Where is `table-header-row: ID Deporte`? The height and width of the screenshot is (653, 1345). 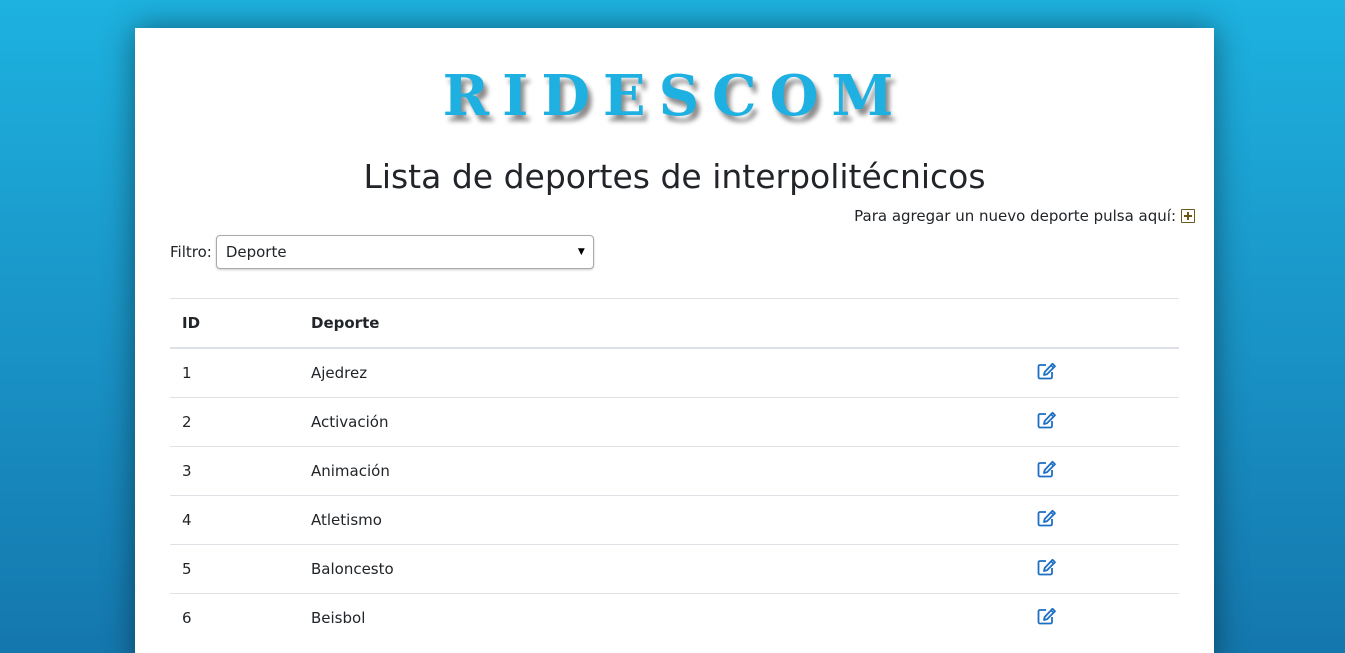 table-header-row: ID Deporte is located at coordinates (674, 323).